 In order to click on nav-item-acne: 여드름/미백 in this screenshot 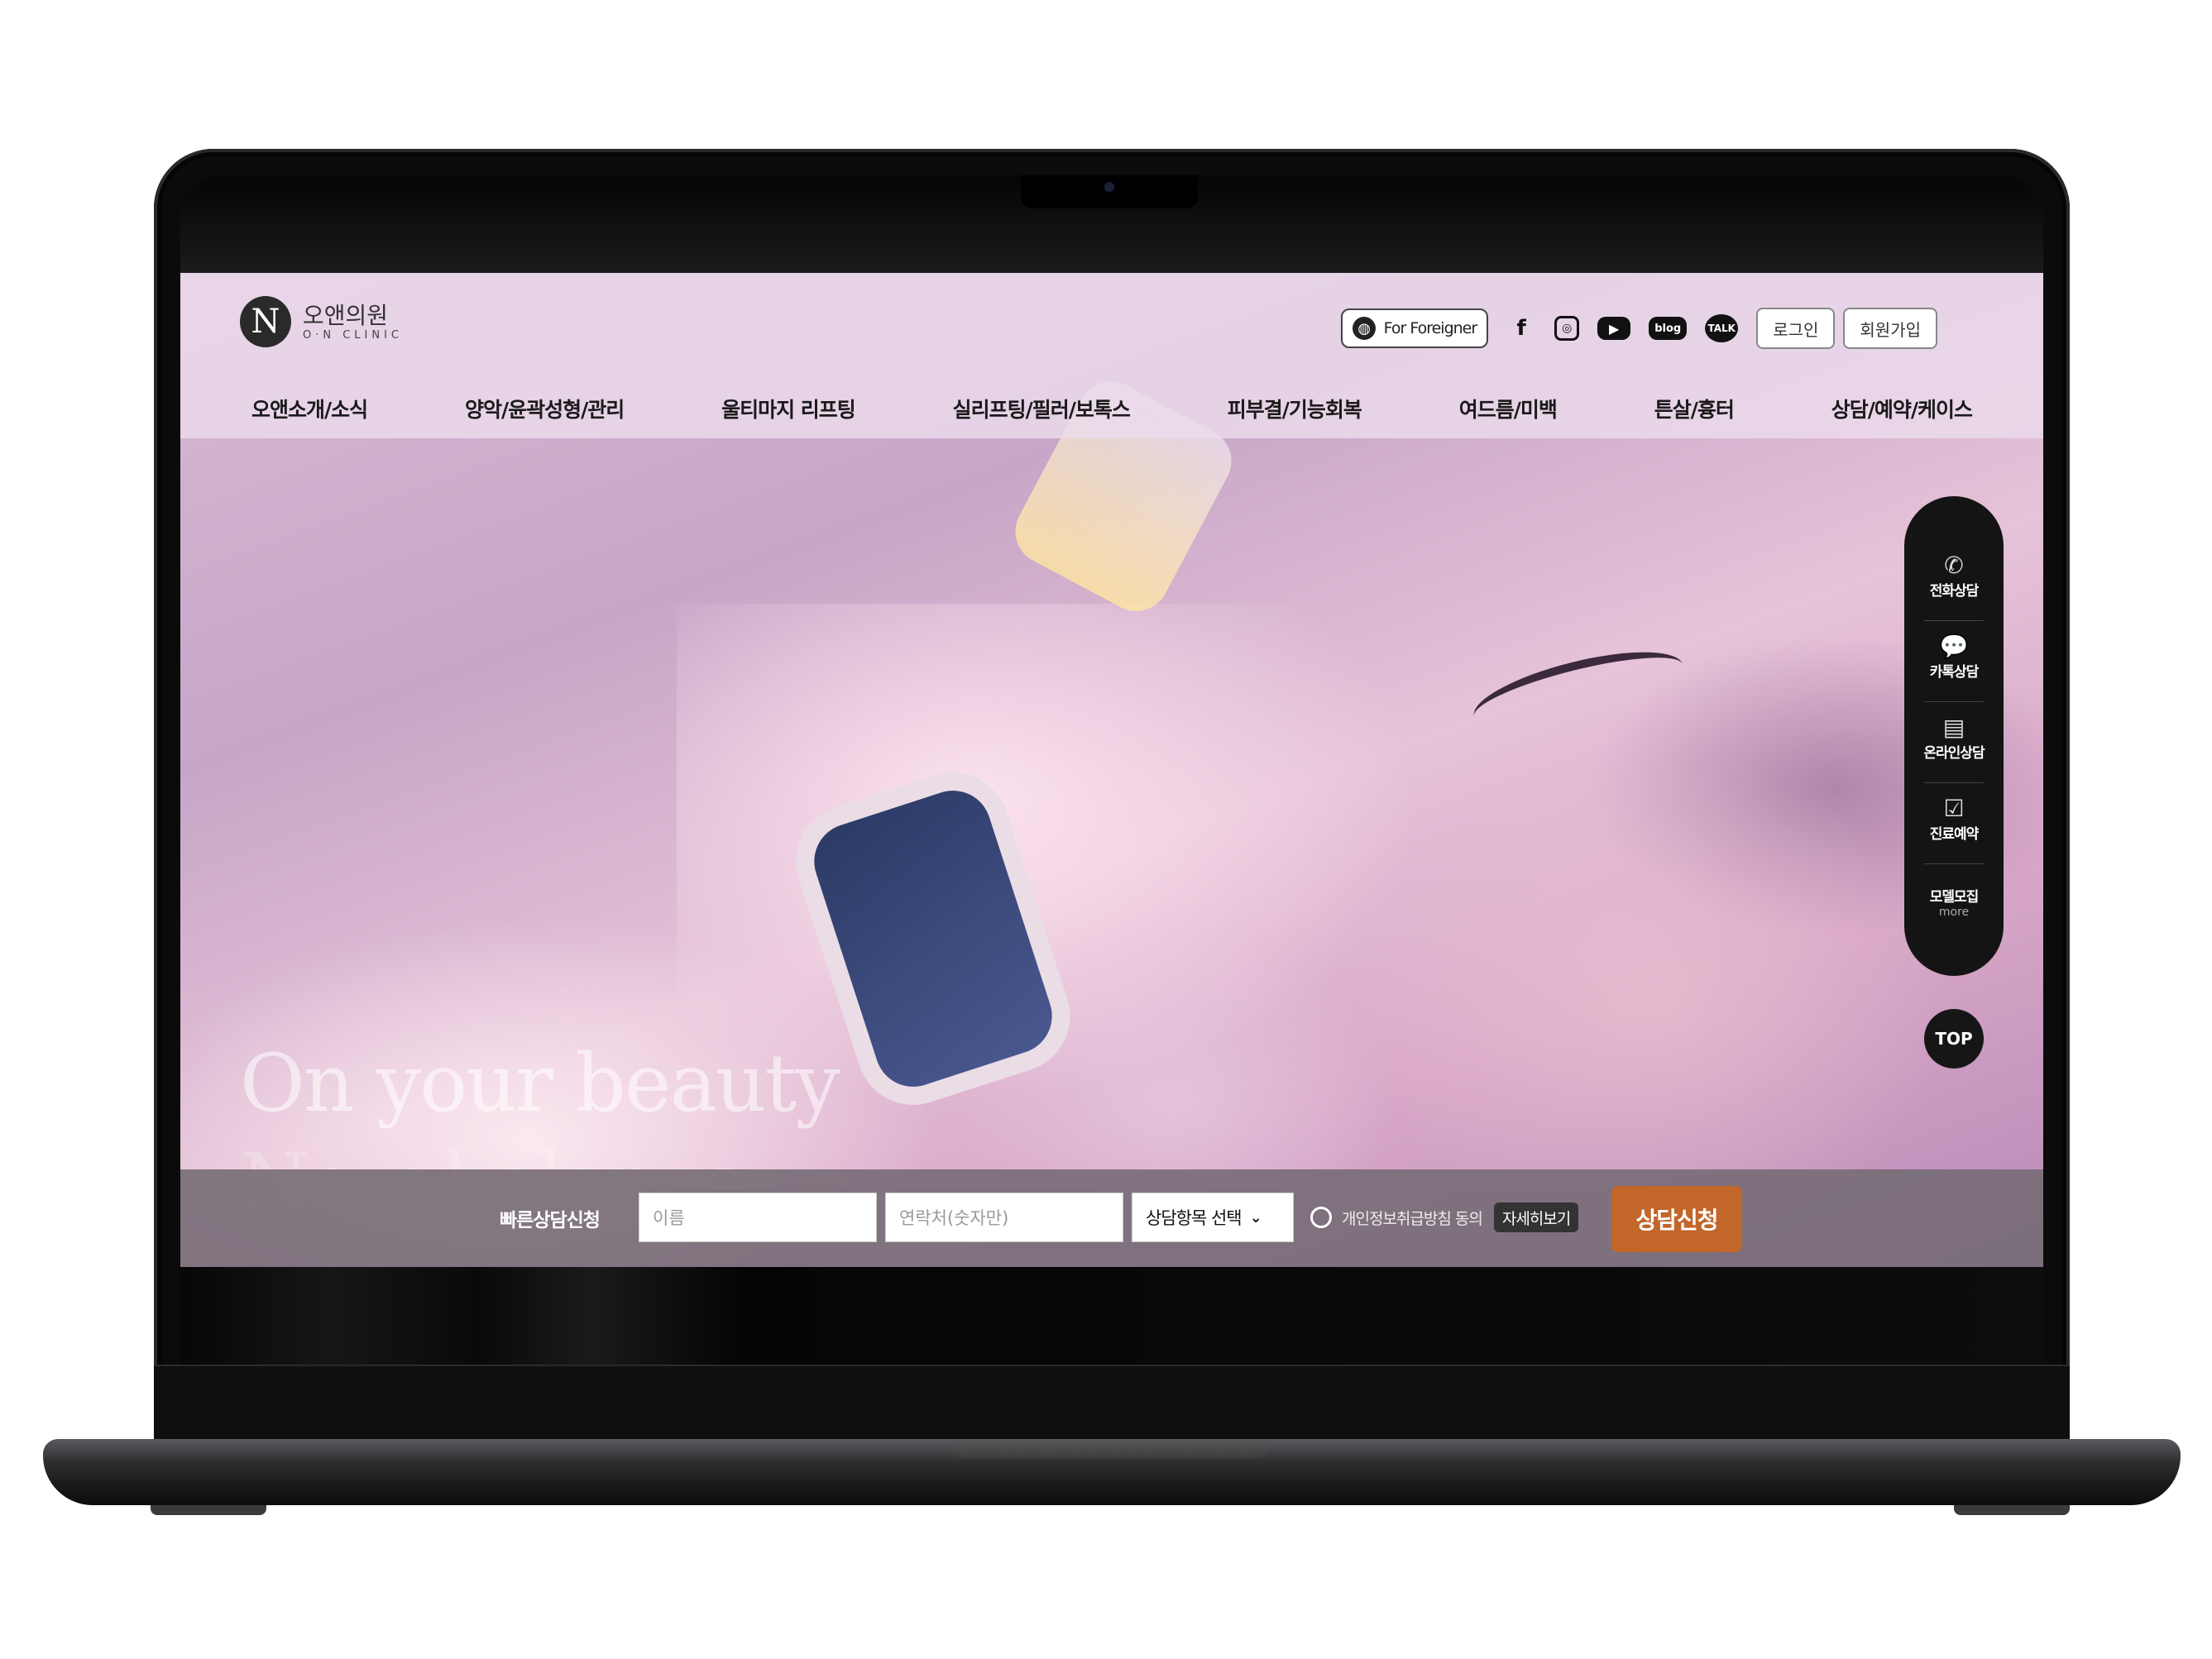, I will do `click(1508, 408)`.